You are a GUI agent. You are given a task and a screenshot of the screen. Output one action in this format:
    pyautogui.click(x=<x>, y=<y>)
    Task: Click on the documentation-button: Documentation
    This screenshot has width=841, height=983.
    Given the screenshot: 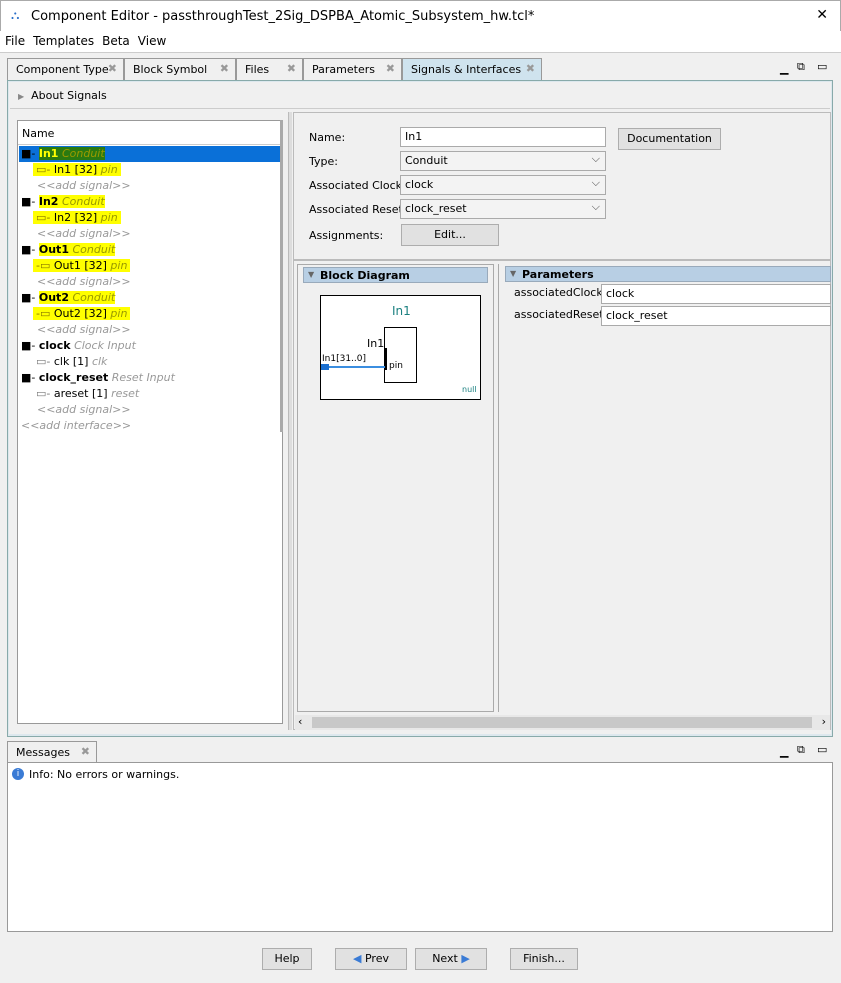 What is the action you would take?
    pyautogui.click(x=669, y=139)
    